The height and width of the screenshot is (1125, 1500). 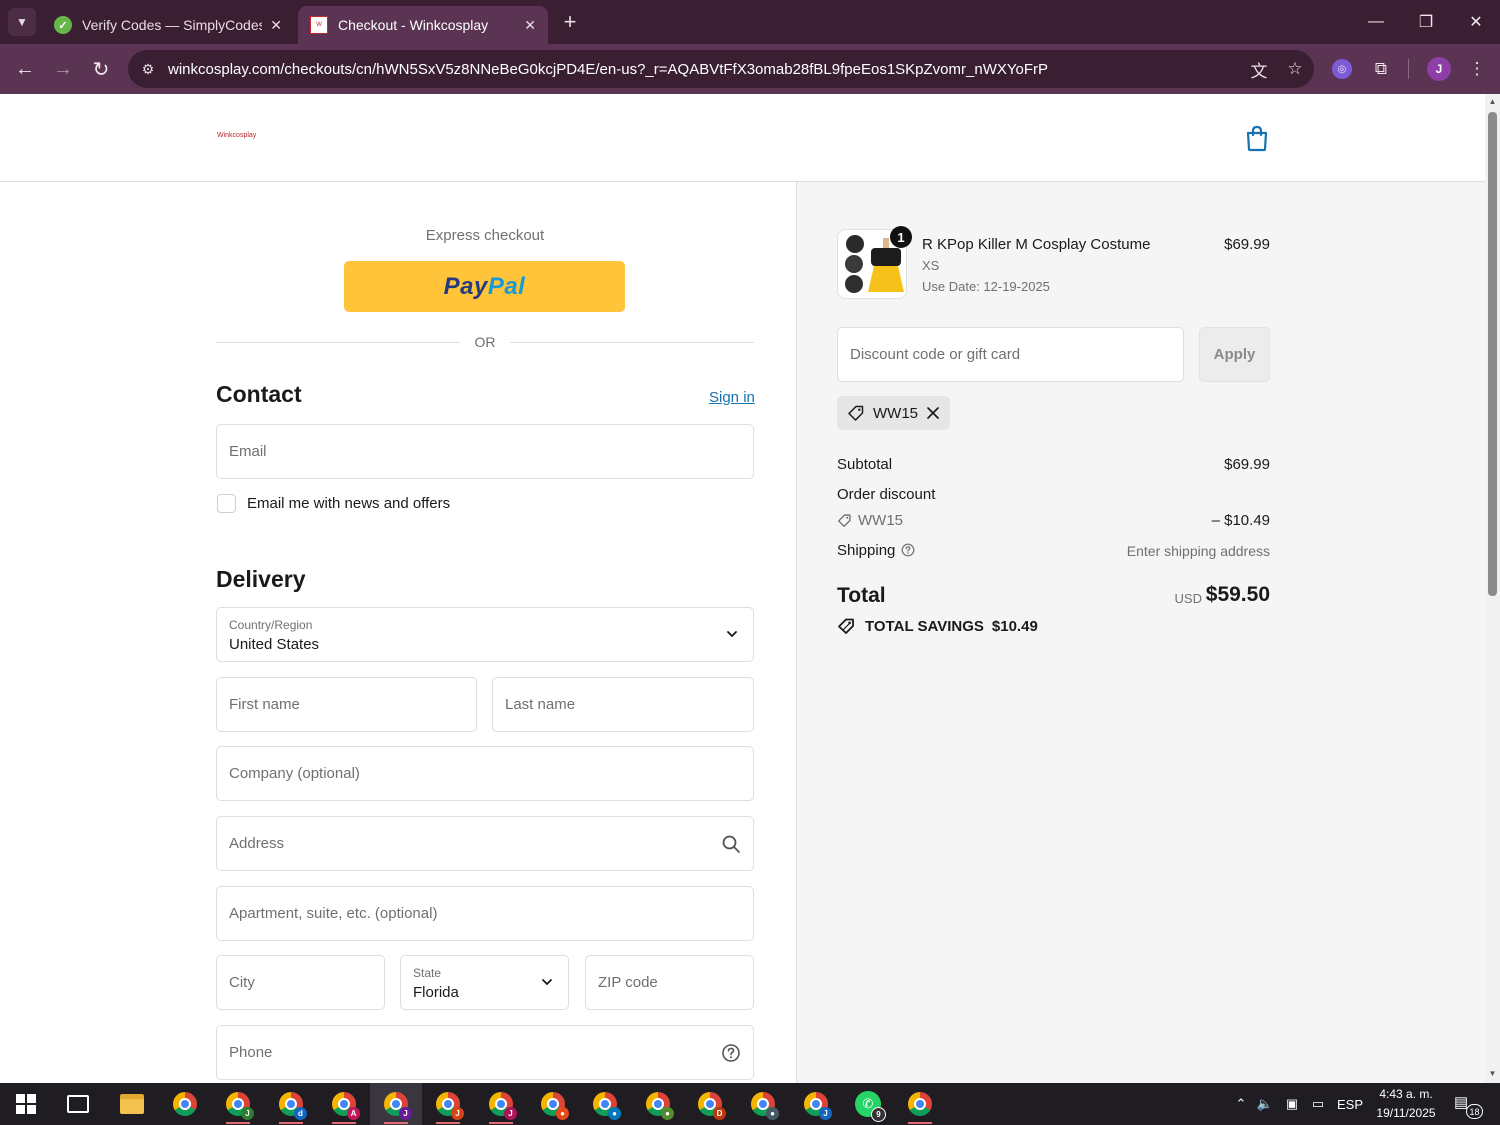 I want to click on menu-kebab-icon: ⋮, so click(x=1477, y=69).